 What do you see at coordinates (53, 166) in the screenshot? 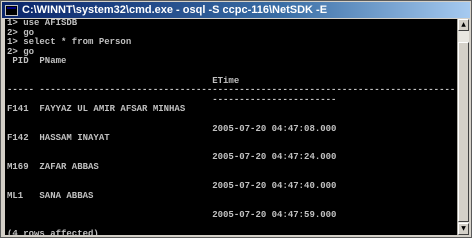
I see `console-line: M169 ZAFAR ABBAS` at bounding box center [53, 166].